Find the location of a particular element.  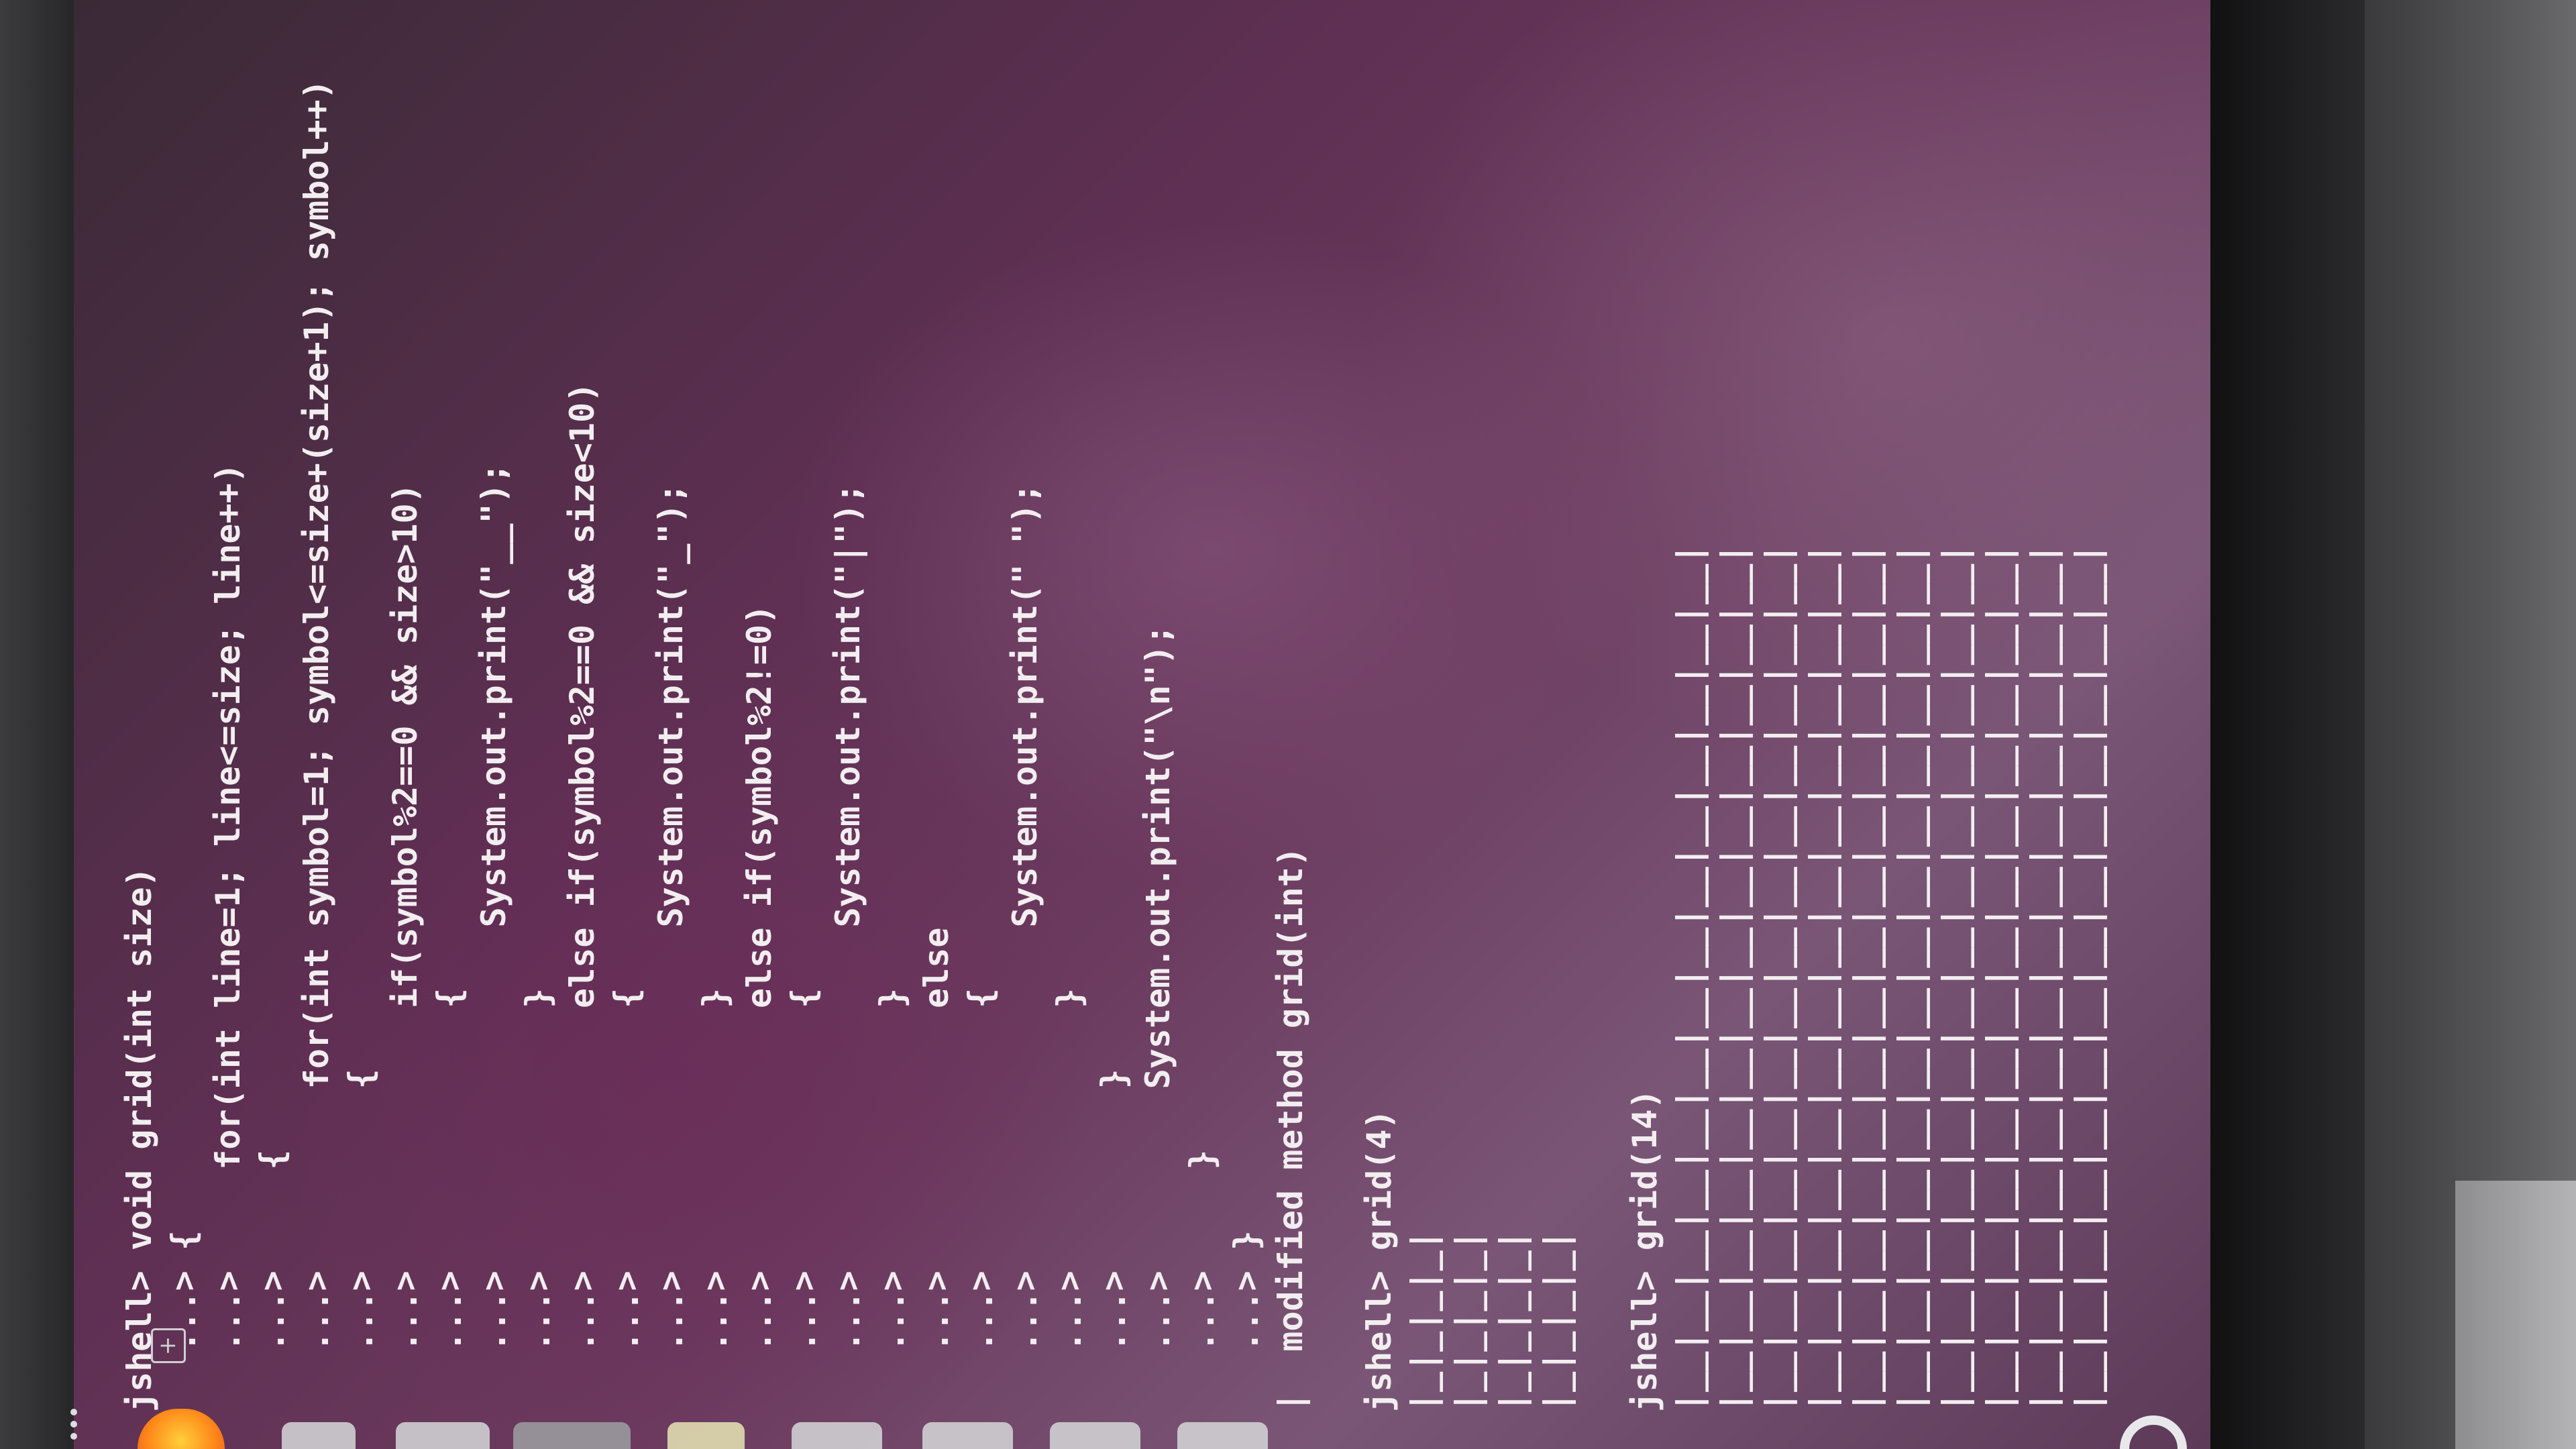

terminal-line: ...> System.out.print("\n"); is located at coordinates (1157, 1018).